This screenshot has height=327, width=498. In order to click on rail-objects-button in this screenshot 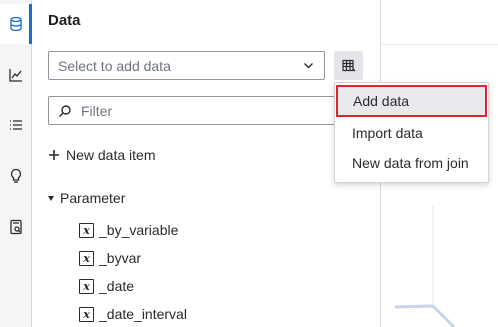, I will do `click(15, 75)`.